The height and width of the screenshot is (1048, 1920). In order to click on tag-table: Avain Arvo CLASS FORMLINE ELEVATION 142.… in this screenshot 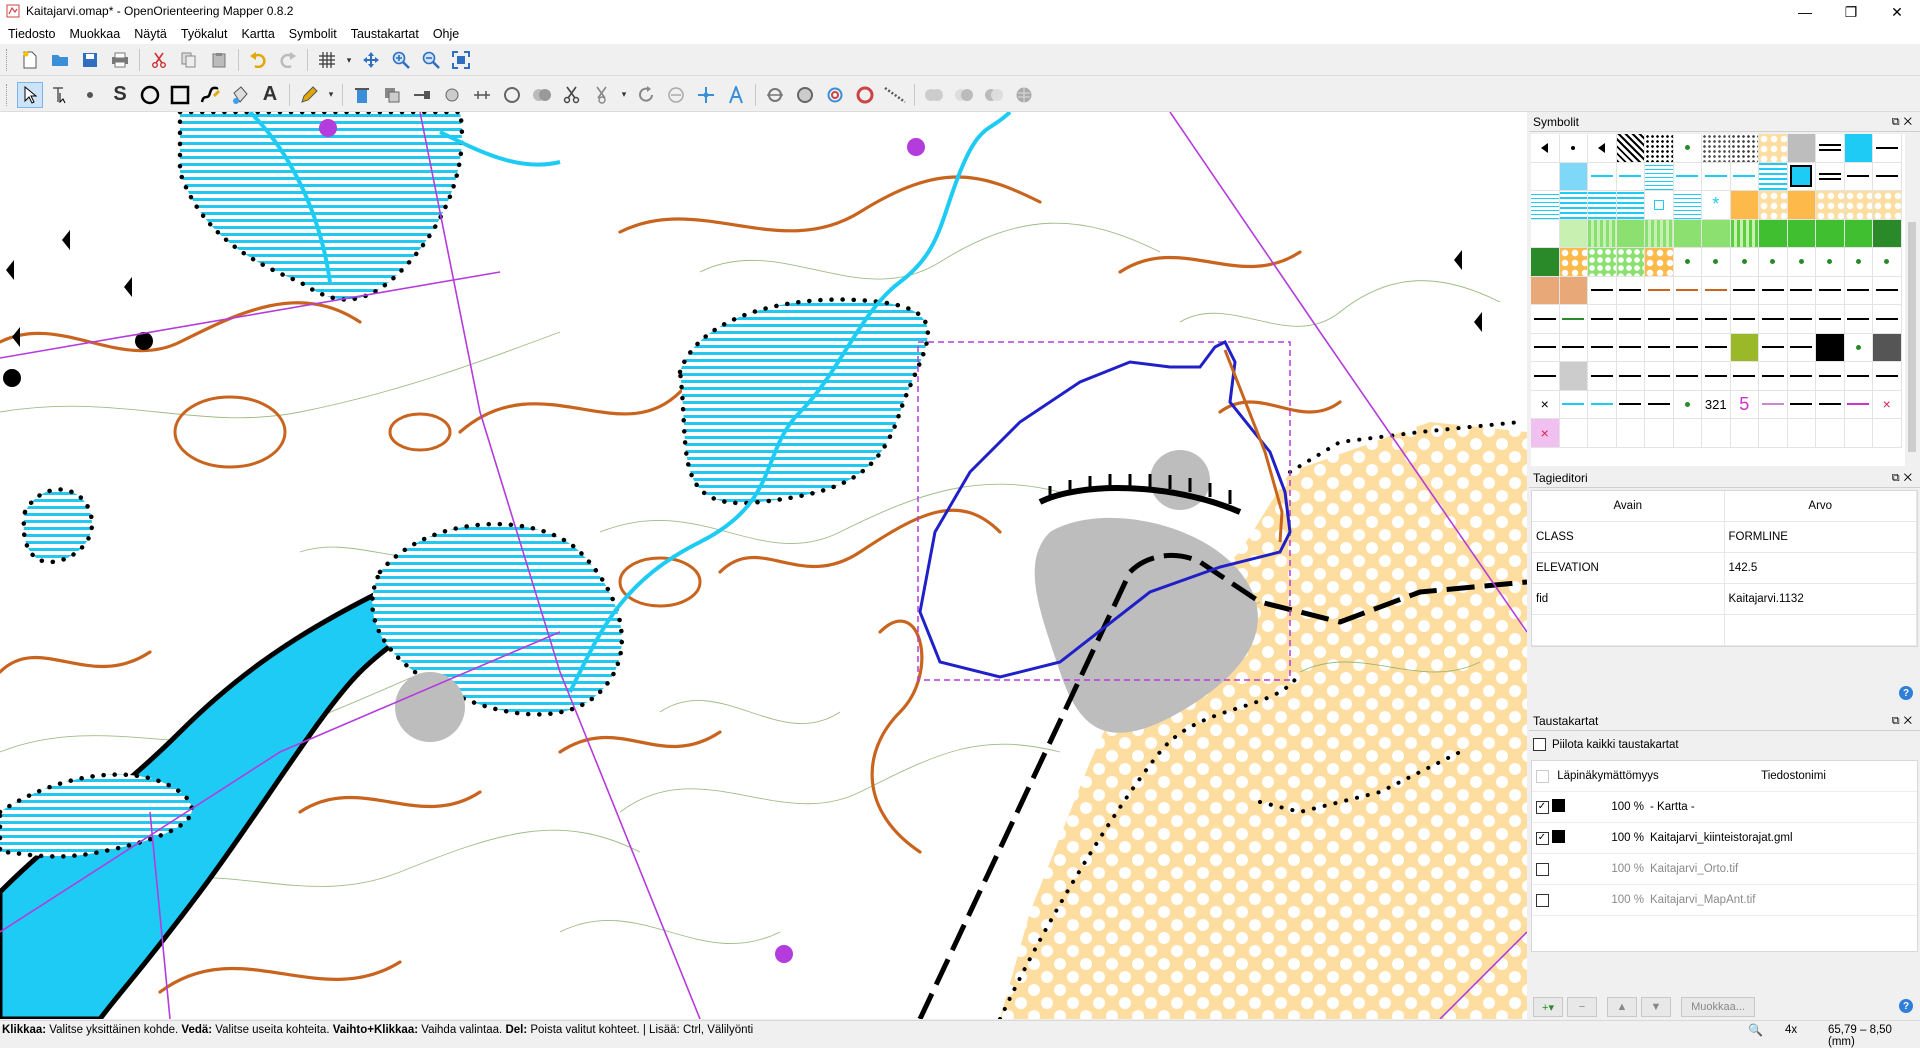, I will do `click(1724, 568)`.